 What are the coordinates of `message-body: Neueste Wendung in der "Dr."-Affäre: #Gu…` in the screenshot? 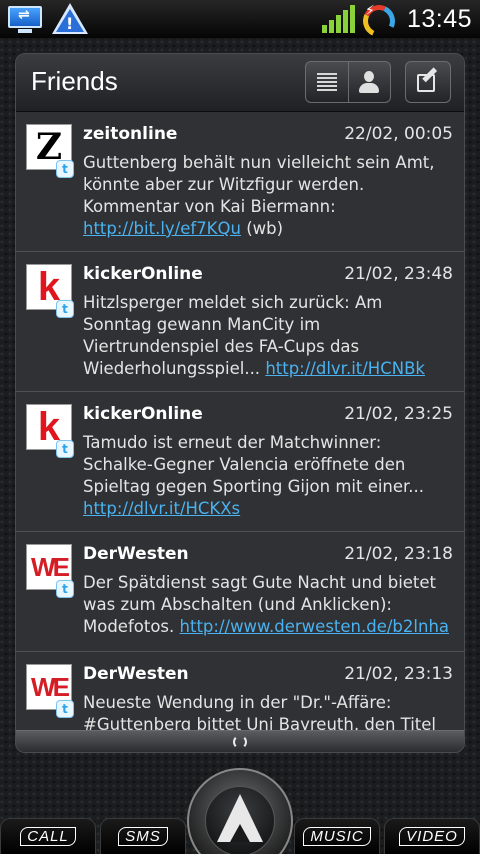 It's located at (260, 712).